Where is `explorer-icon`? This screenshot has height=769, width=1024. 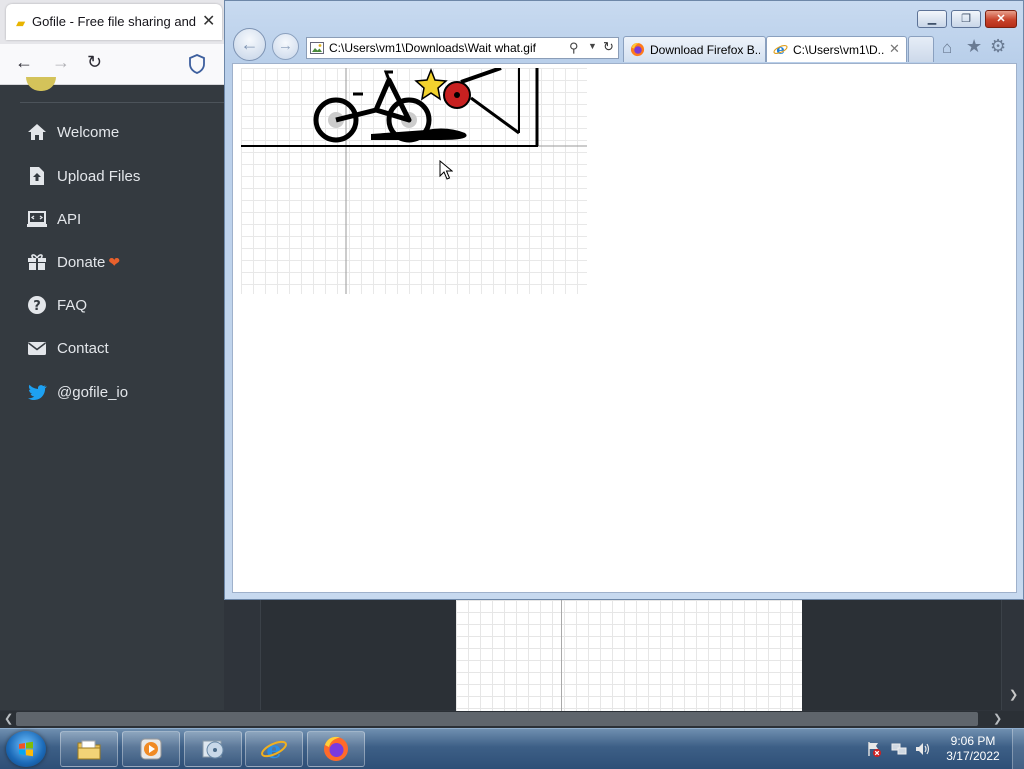
explorer-icon is located at coordinates (89, 750).